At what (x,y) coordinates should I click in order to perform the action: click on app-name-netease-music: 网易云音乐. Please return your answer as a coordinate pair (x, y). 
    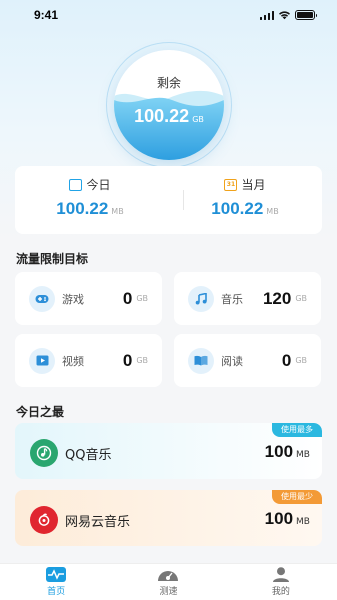
    Looking at the image, I should click on (98, 522).